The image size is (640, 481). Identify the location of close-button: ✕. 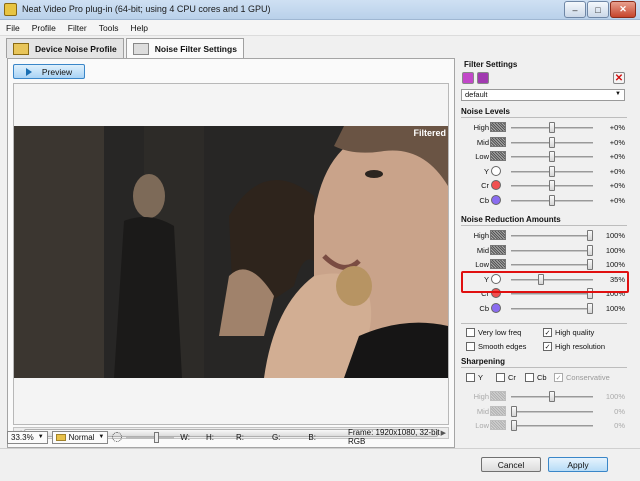
(623, 9).